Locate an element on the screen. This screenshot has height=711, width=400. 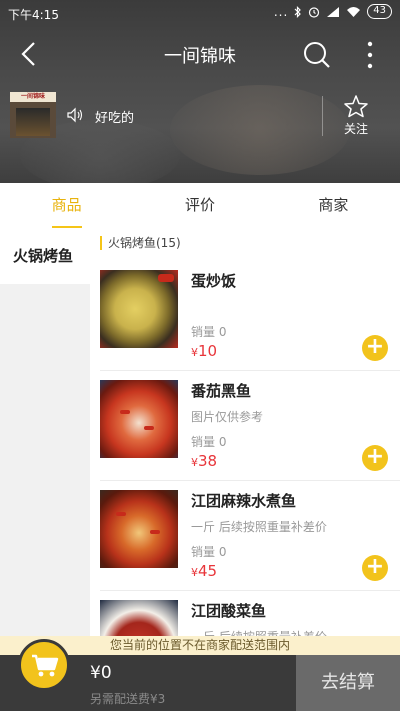
cart-total: ¥0 is located at coordinates (101, 673).